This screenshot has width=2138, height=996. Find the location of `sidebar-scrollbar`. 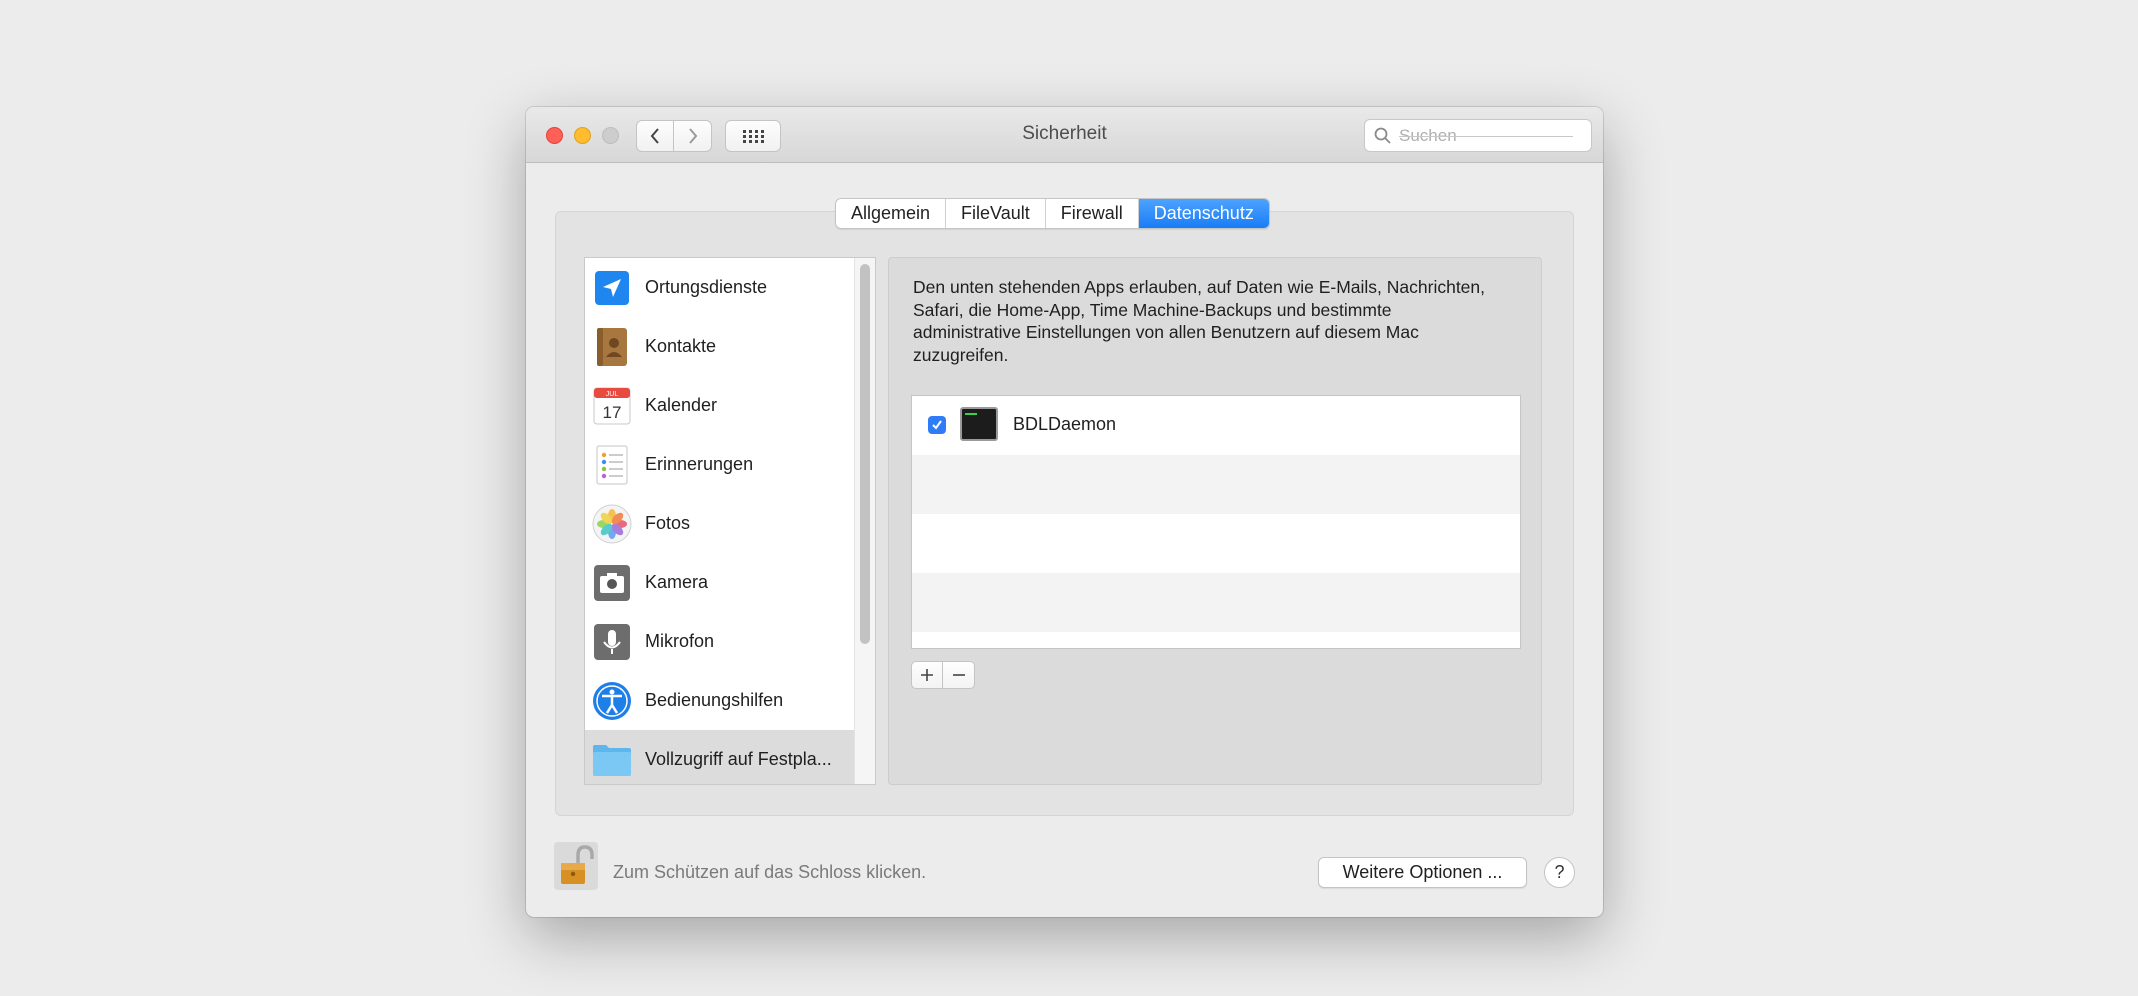

sidebar-scrollbar is located at coordinates (864, 521).